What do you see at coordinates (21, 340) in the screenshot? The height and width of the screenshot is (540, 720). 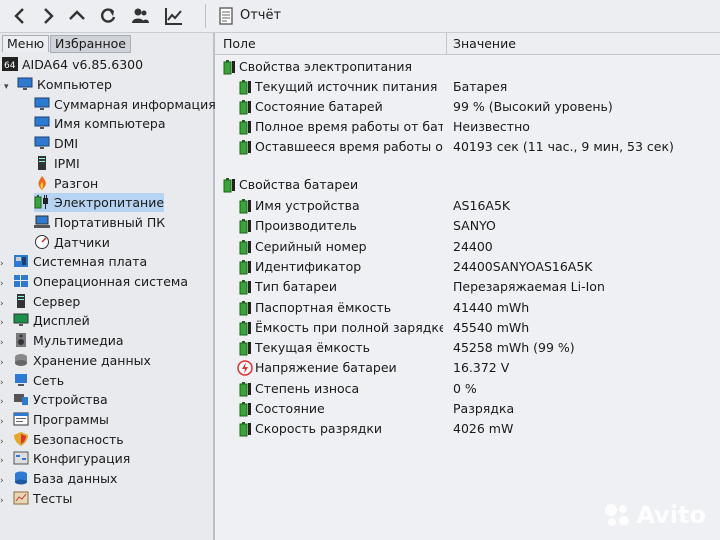 I see `speaker-icon` at bounding box center [21, 340].